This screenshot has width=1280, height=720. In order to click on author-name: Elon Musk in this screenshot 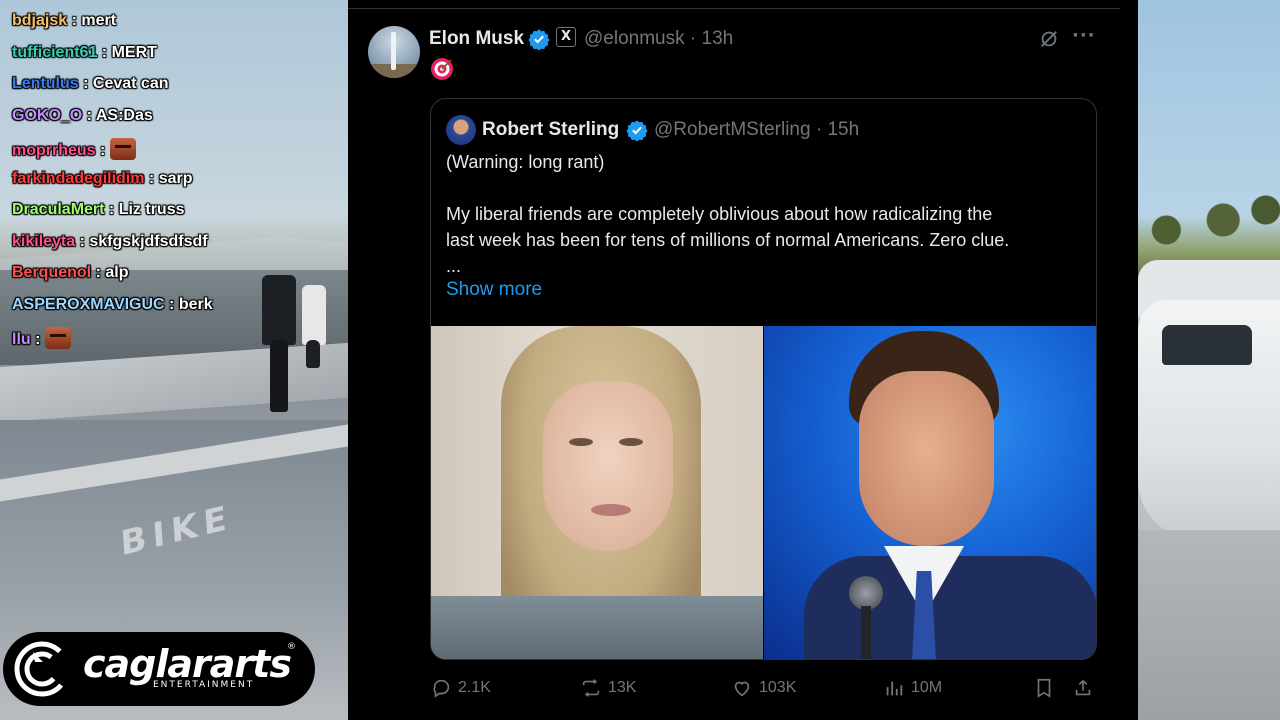, I will do `click(476, 39)`.